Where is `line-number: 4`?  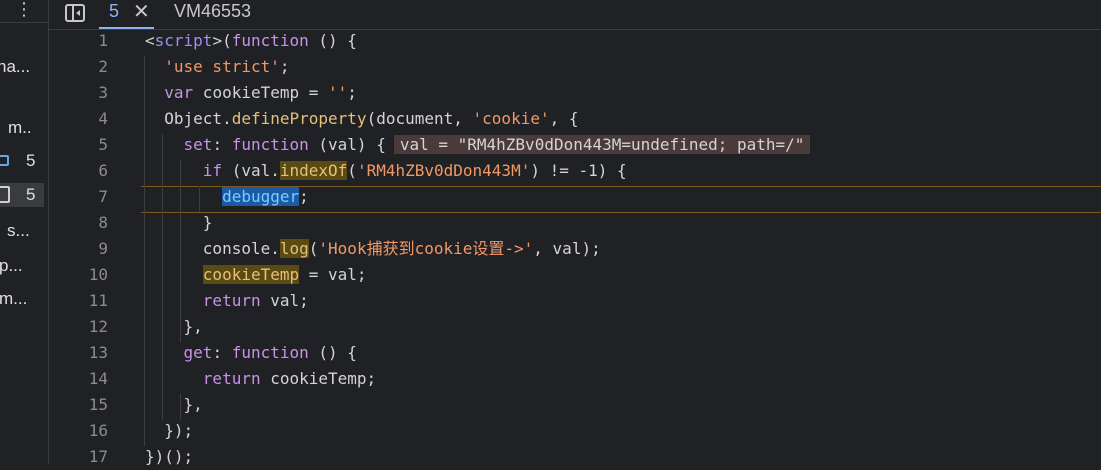
line-number: 4 is located at coordinates (83, 119).